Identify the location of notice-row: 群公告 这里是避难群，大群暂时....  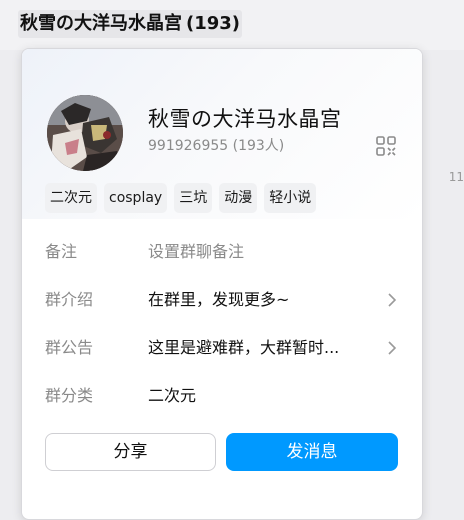
(221, 348).